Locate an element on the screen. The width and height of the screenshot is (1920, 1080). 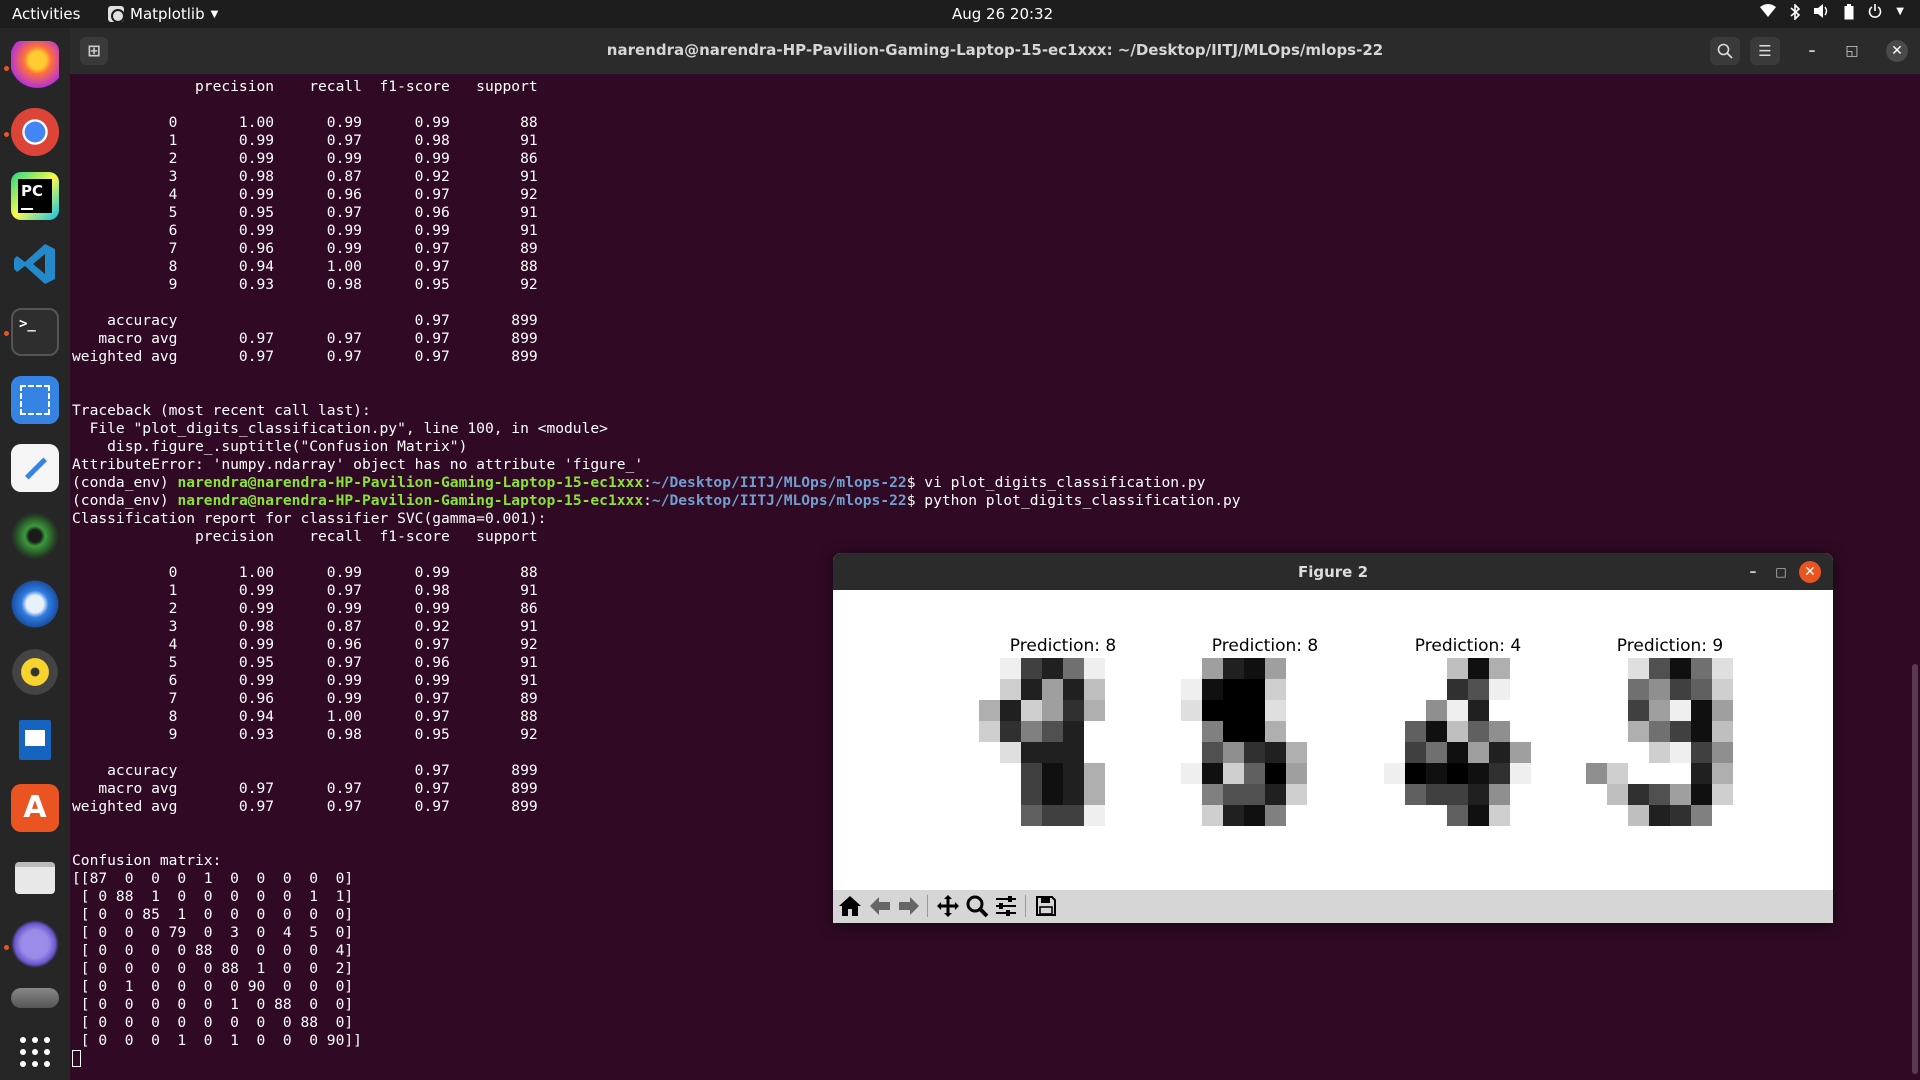
scrollbar-thumb is located at coordinates (1915, 869).